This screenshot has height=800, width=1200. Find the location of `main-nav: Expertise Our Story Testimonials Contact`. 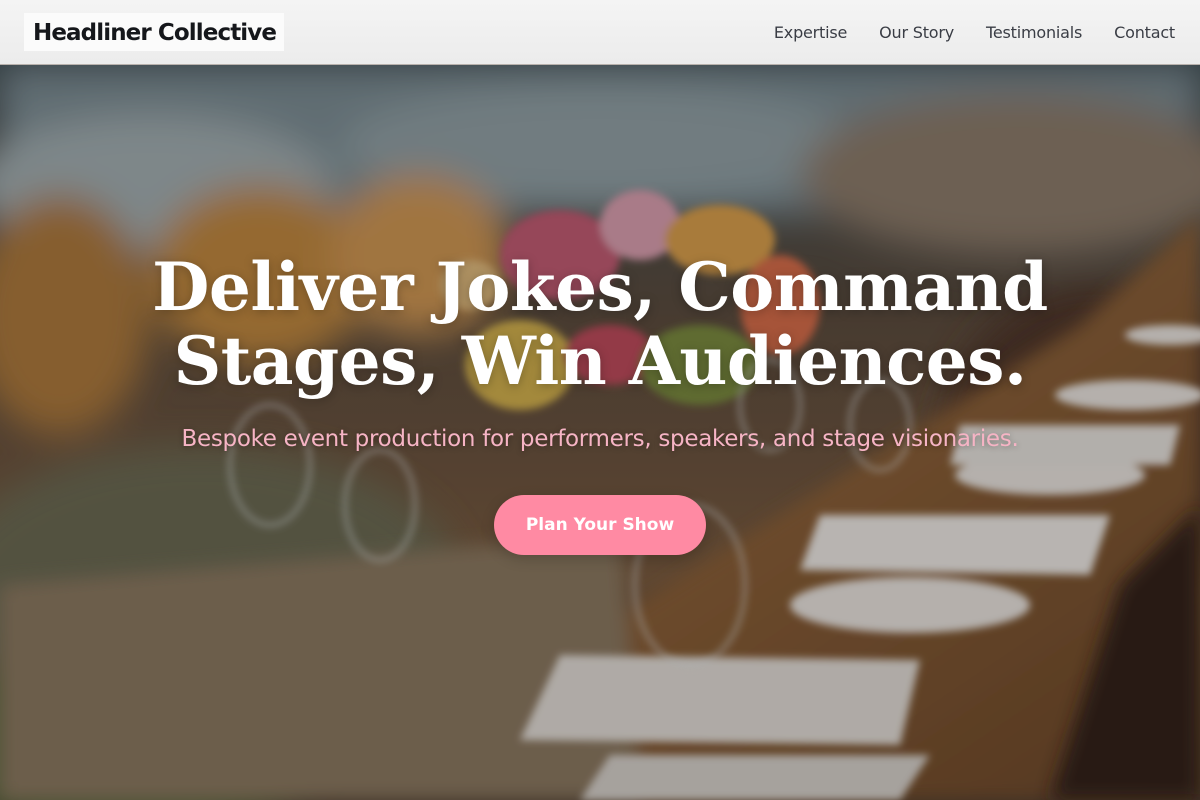

main-nav: Expertise Our Story Testimonials Contact is located at coordinates (974, 32).